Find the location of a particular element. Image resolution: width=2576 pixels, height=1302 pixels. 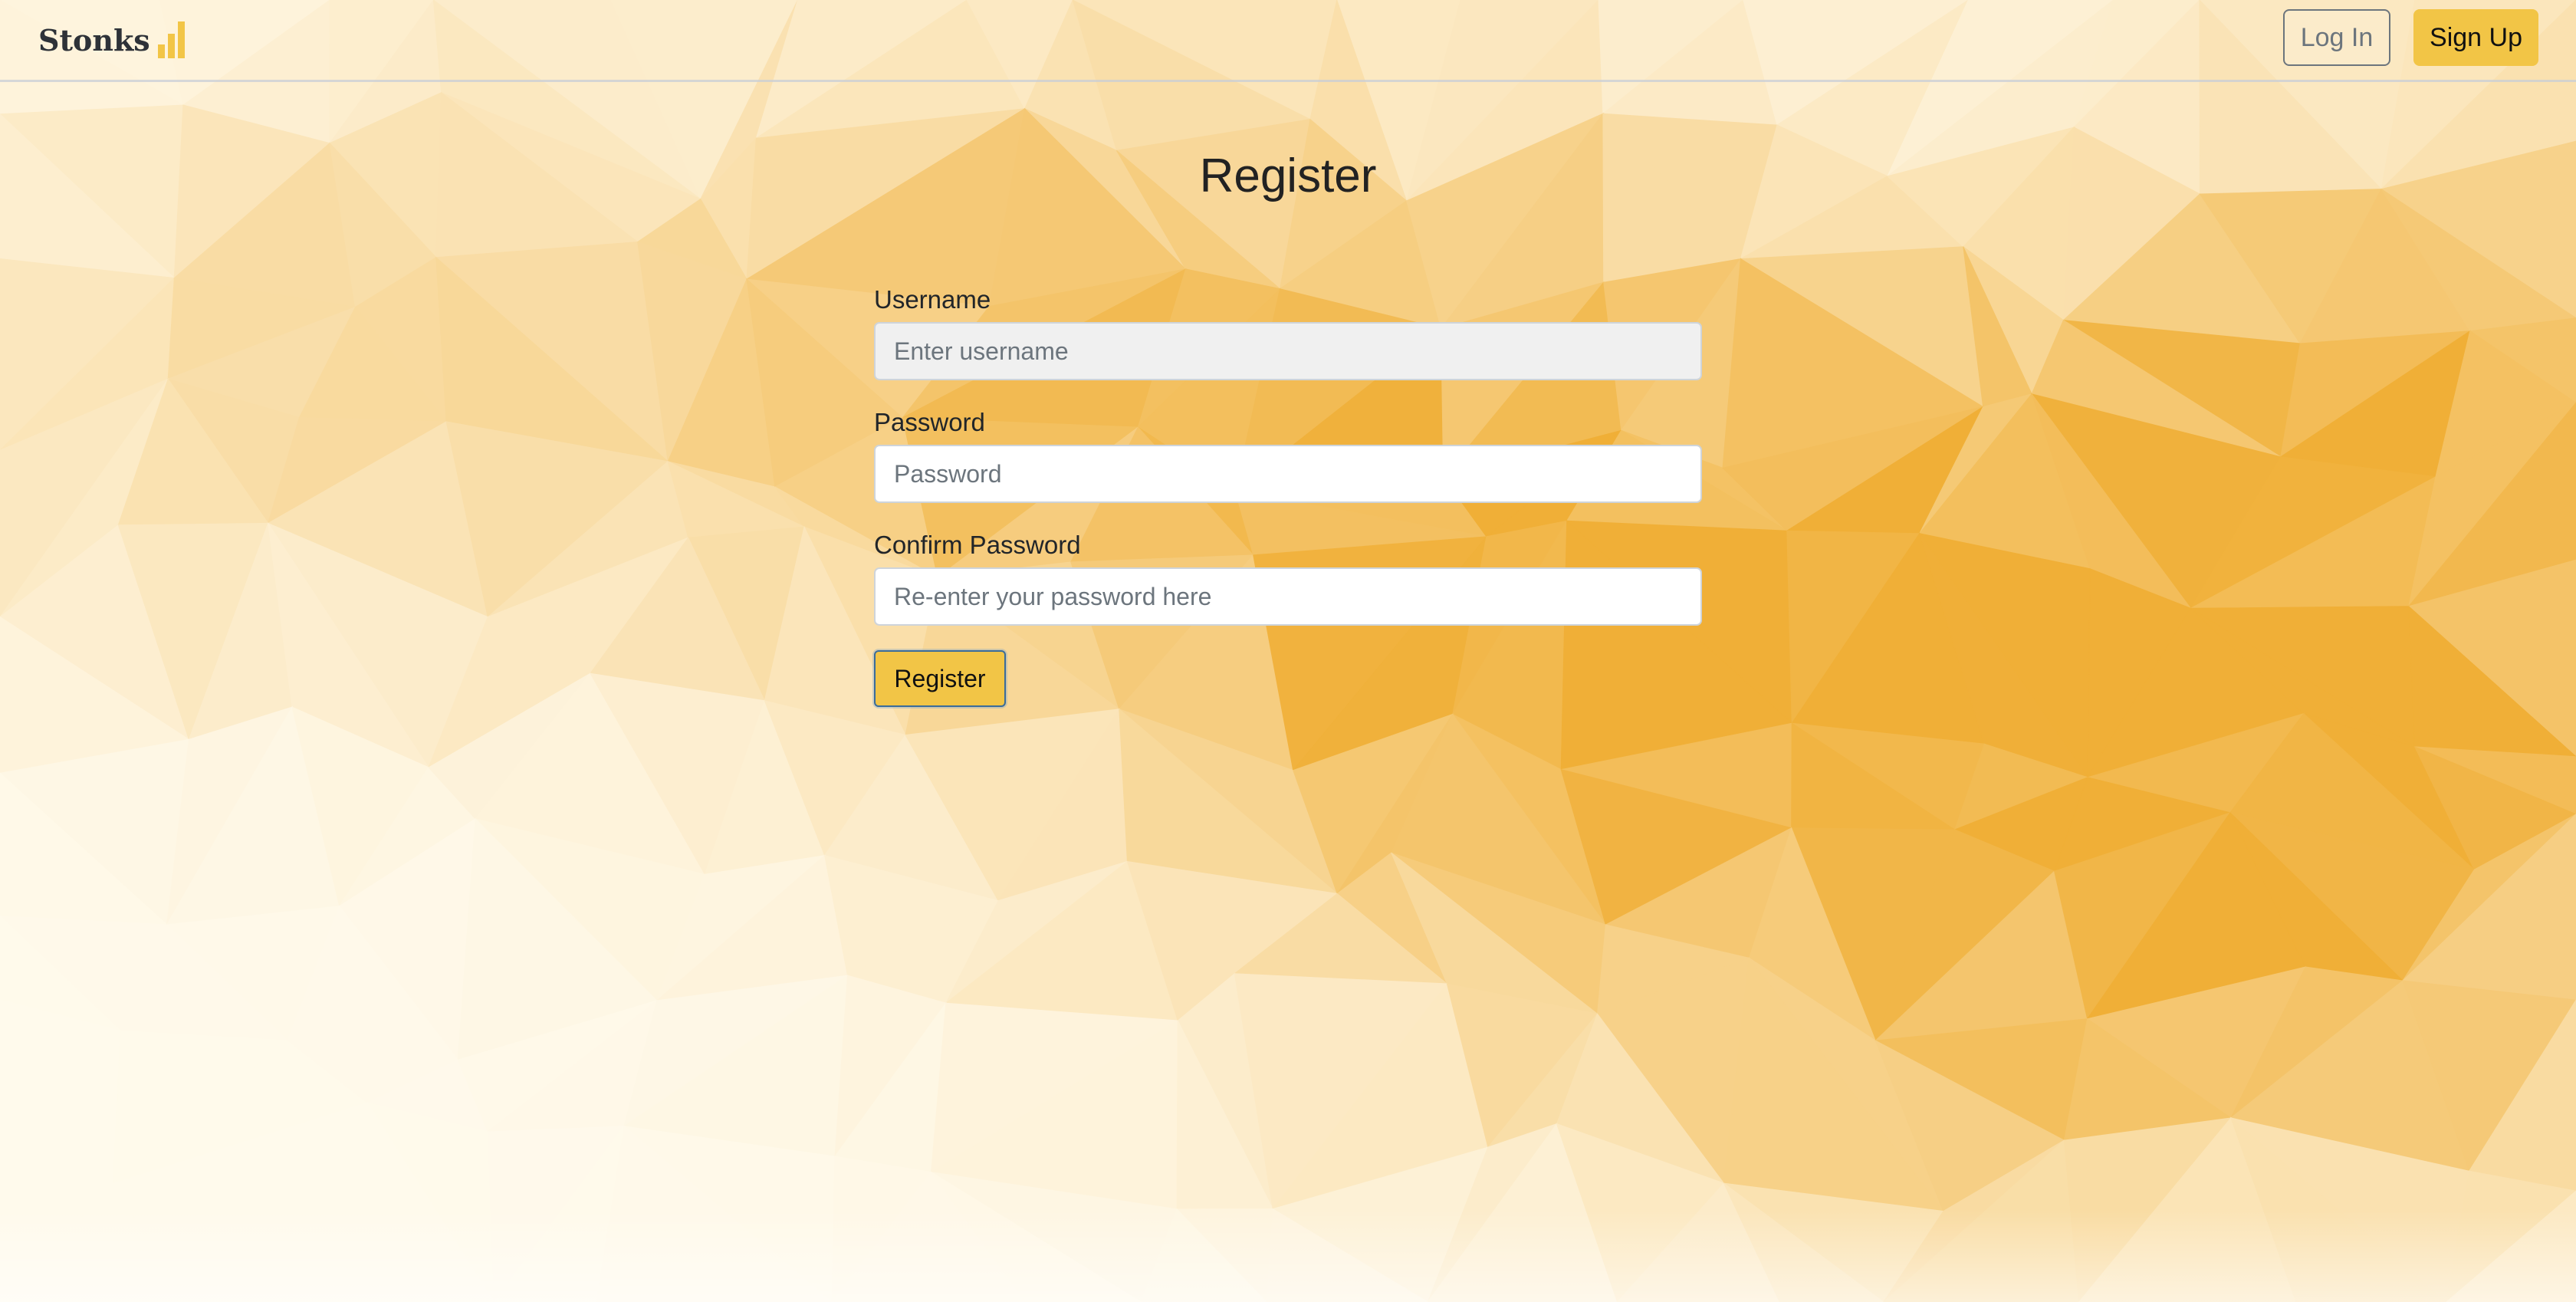

login-button: Log In is located at coordinates (2336, 37).